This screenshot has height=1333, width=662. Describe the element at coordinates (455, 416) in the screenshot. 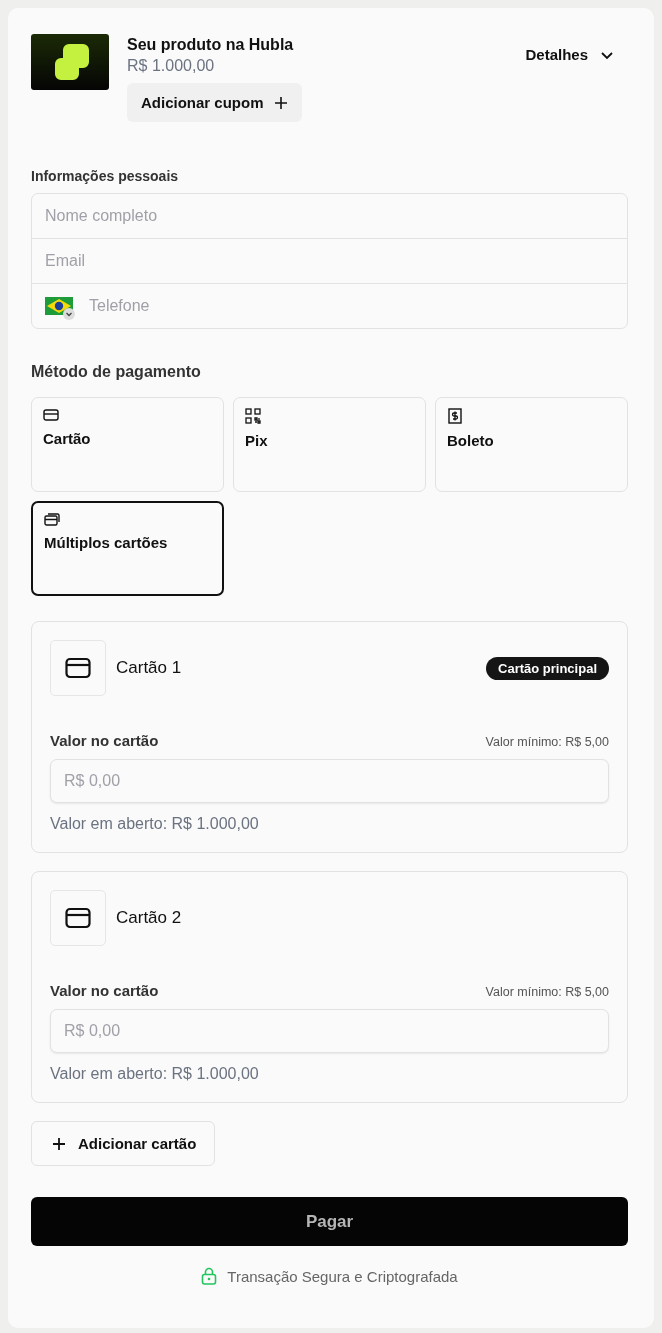

I see `dollar-receipt-icon` at that location.